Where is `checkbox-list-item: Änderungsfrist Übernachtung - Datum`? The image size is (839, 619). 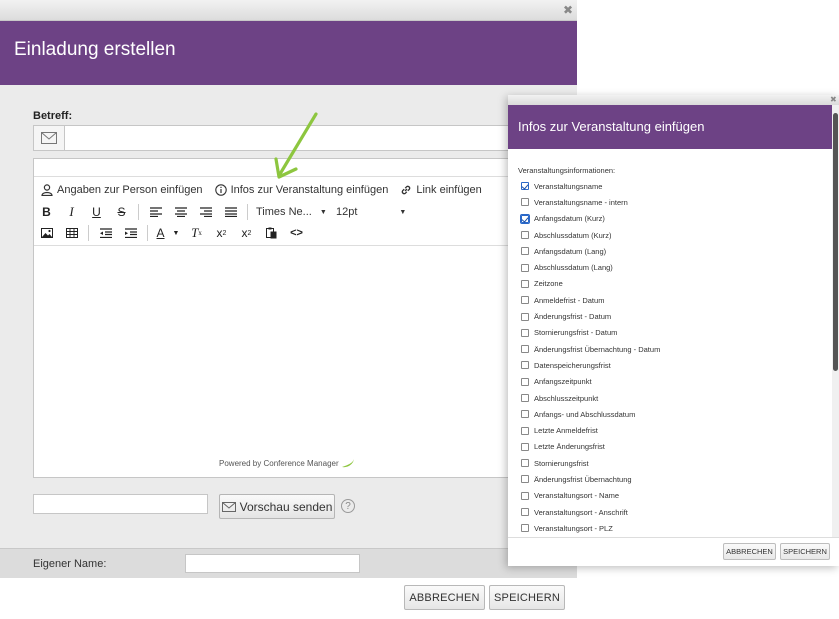 checkbox-list-item: Änderungsfrist Übernachtung - Datum is located at coordinates (590, 349).